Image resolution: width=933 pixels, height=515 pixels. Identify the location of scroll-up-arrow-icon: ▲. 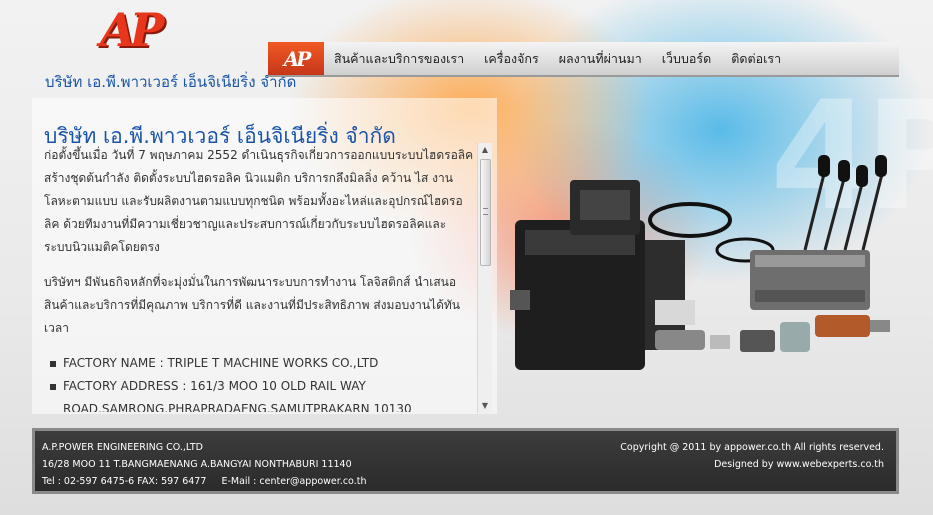
(485, 150).